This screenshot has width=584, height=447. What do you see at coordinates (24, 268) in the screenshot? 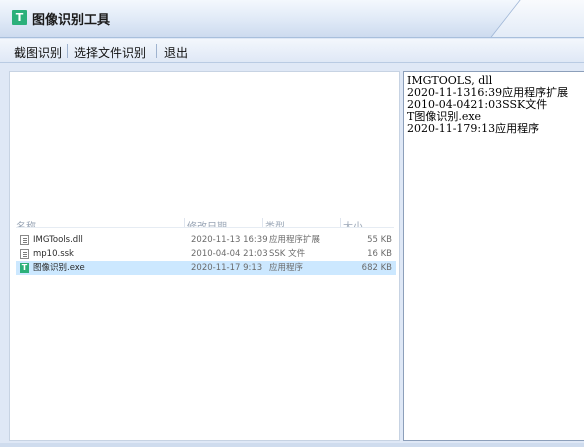
I see `app-exe-icon: T` at bounding box center [24, 268].